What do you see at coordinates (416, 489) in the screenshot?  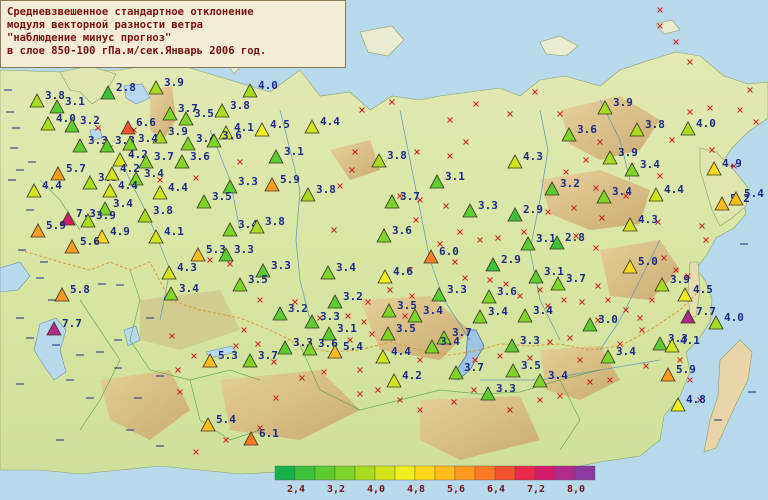 I see `scale-label: 4,8` at bounding box center [416, 489].